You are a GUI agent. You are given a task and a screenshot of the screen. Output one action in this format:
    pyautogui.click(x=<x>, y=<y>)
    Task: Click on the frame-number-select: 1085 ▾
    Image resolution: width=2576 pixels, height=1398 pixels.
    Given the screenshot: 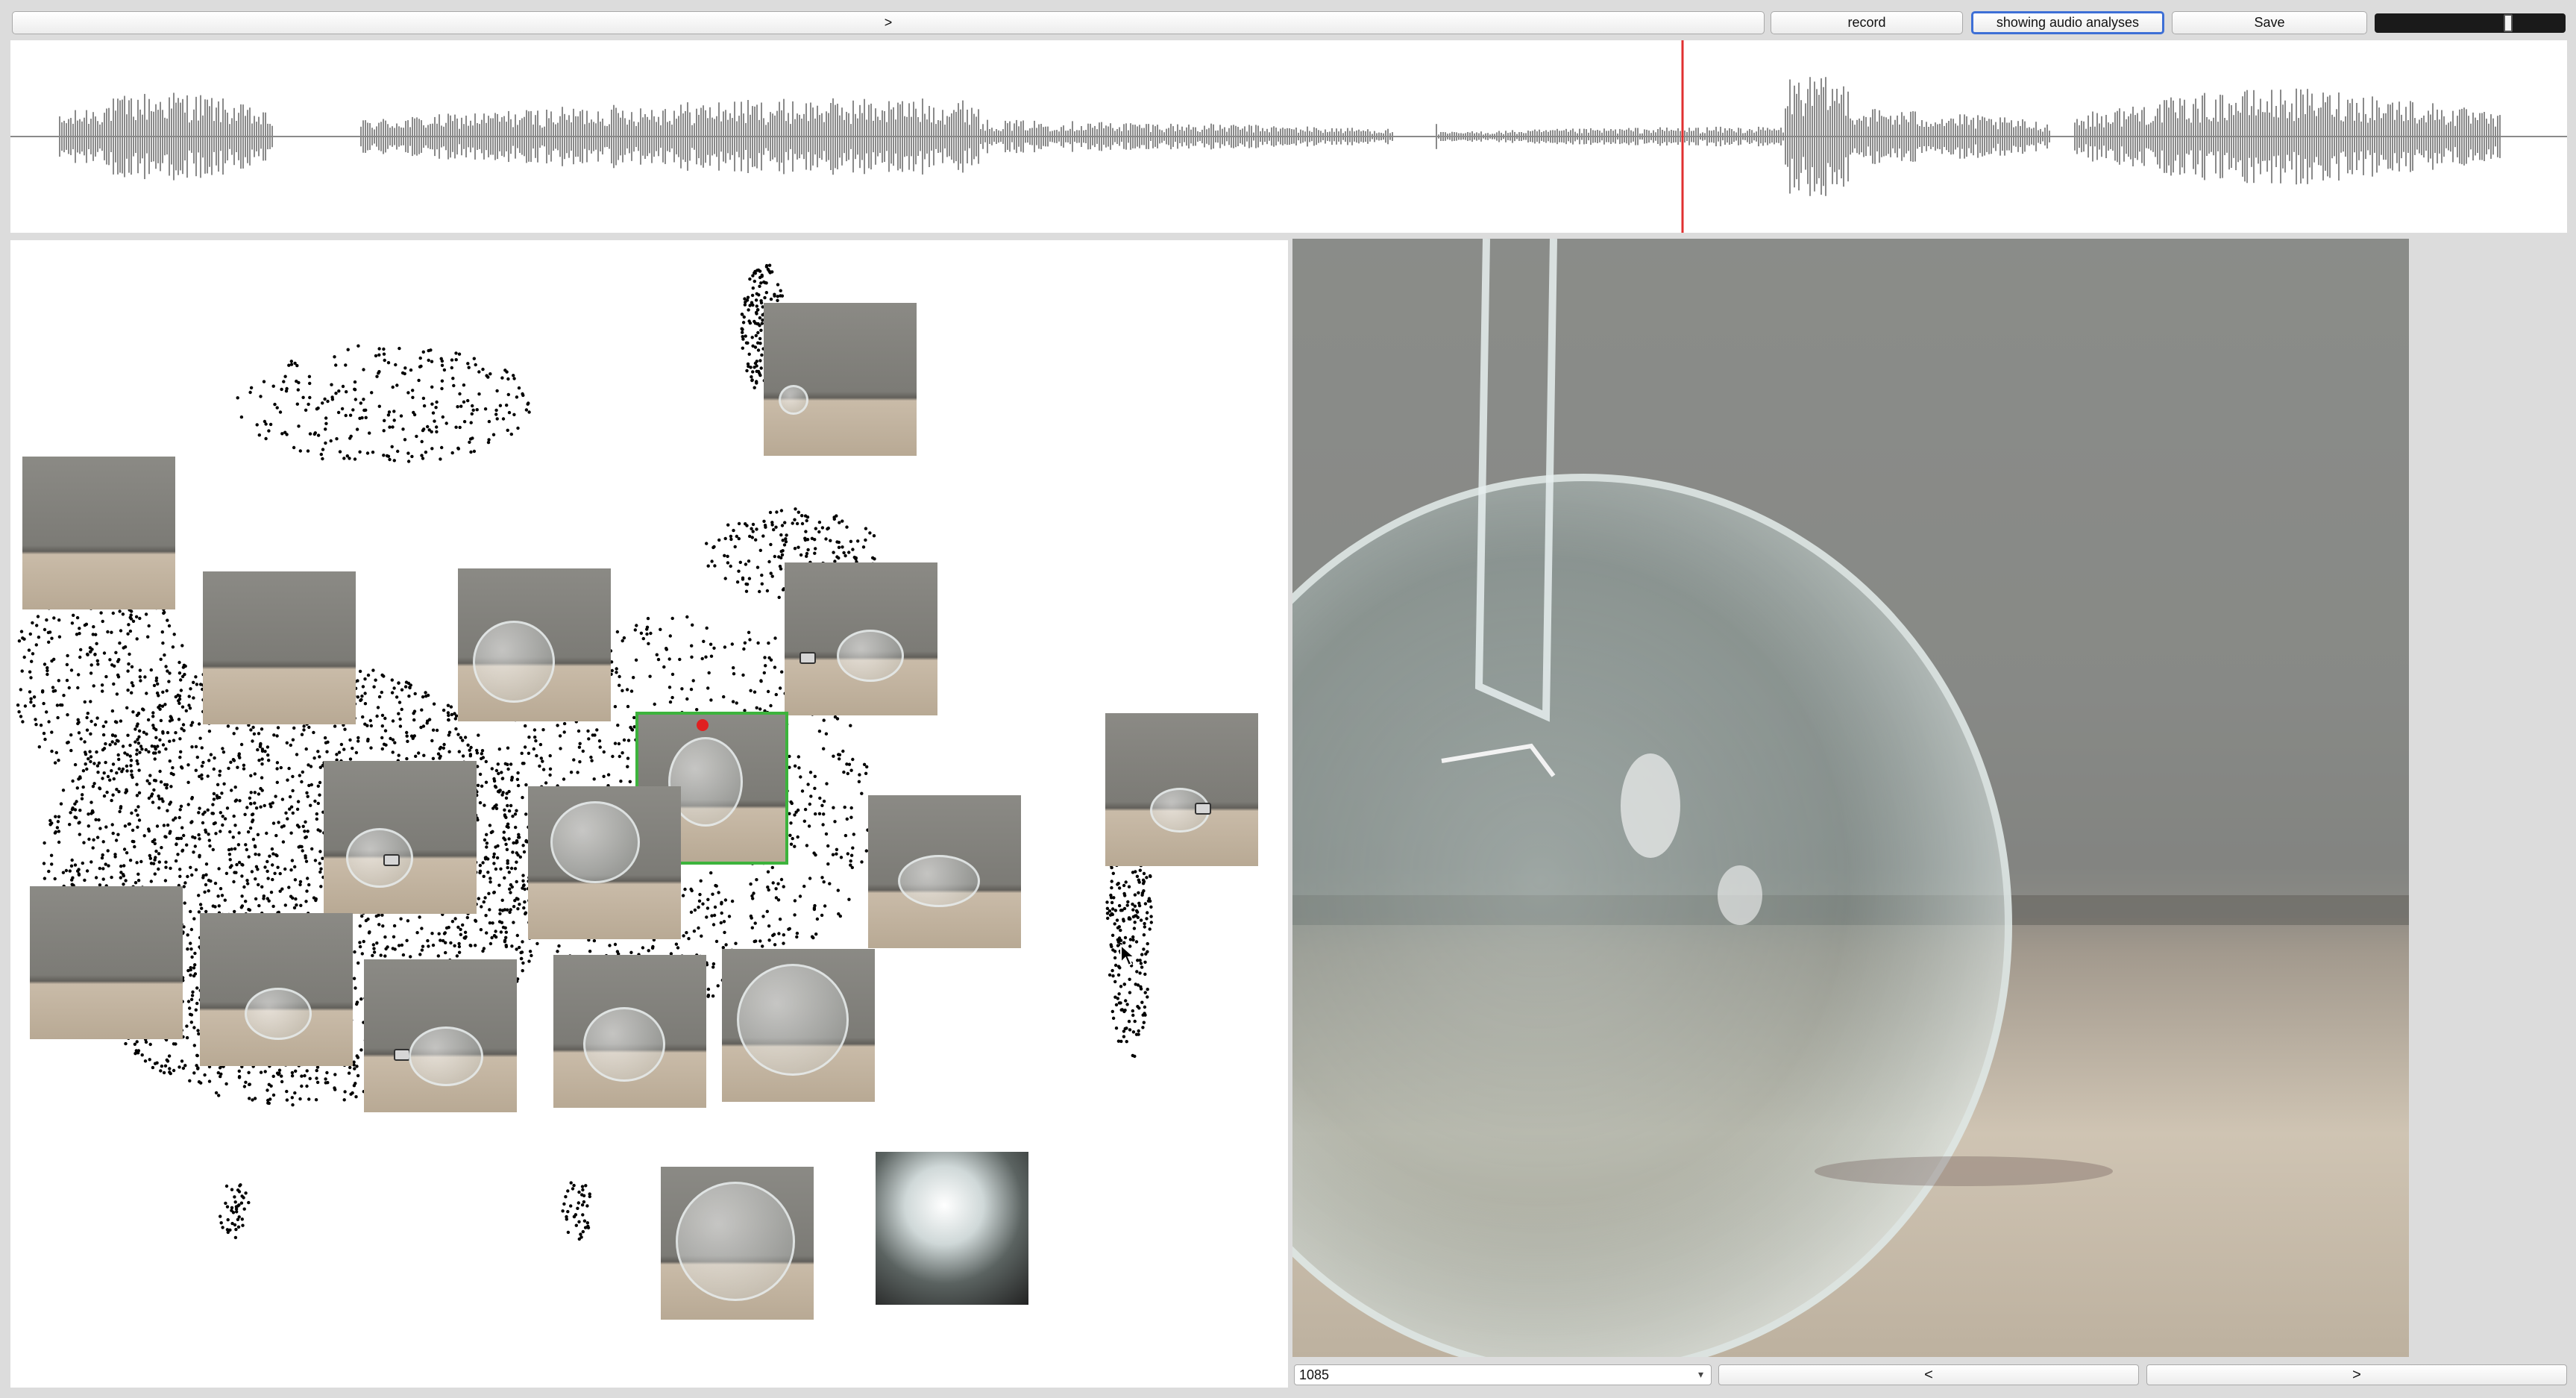 What is the action you would take?
    pyautogui.click(x=1503, y=1374)
    